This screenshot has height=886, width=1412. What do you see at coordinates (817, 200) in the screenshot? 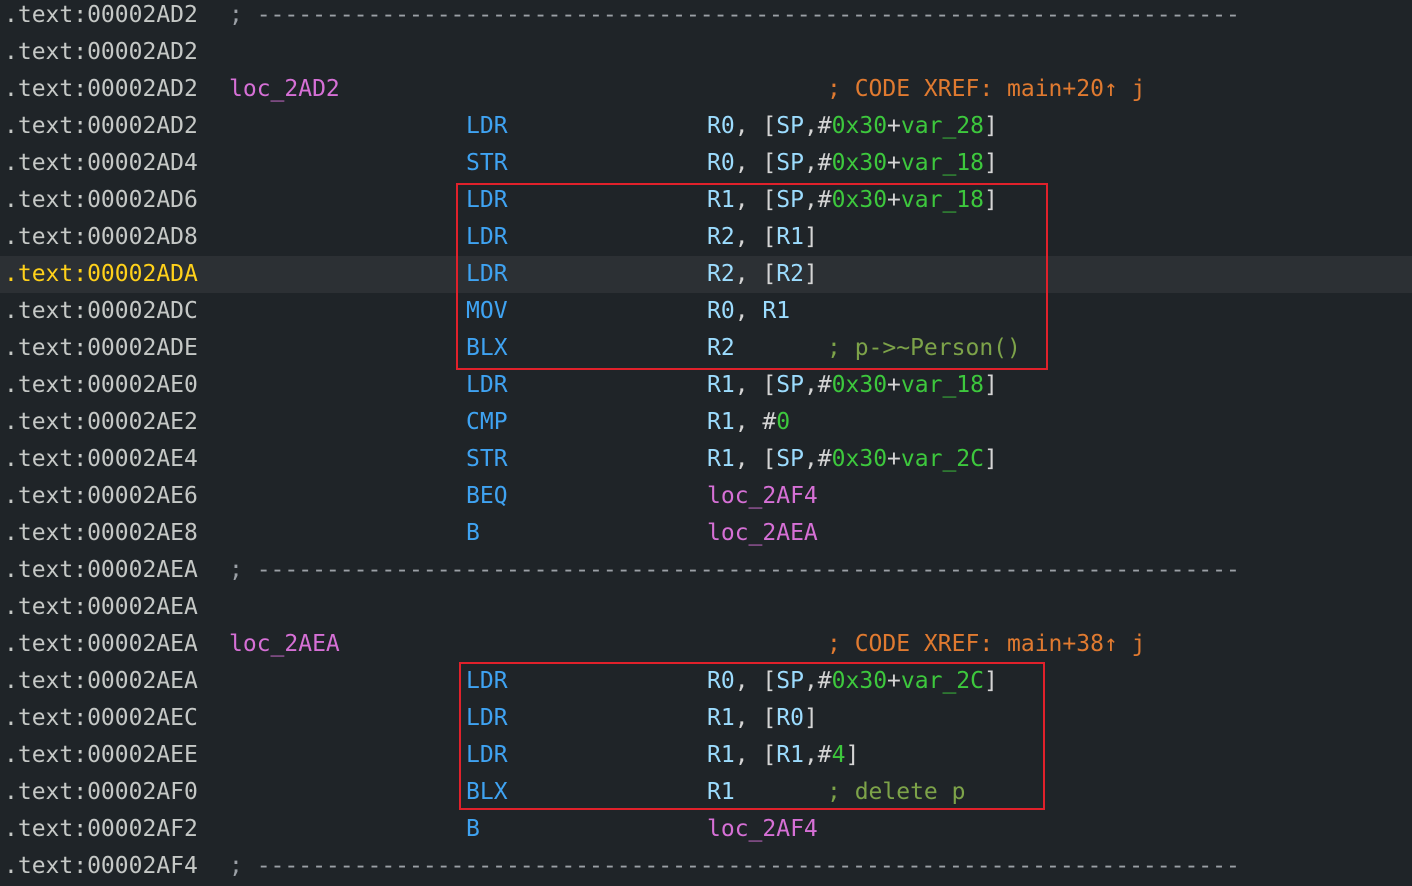
I see `operand-punct: ,#` at bounding box center [817, 200].